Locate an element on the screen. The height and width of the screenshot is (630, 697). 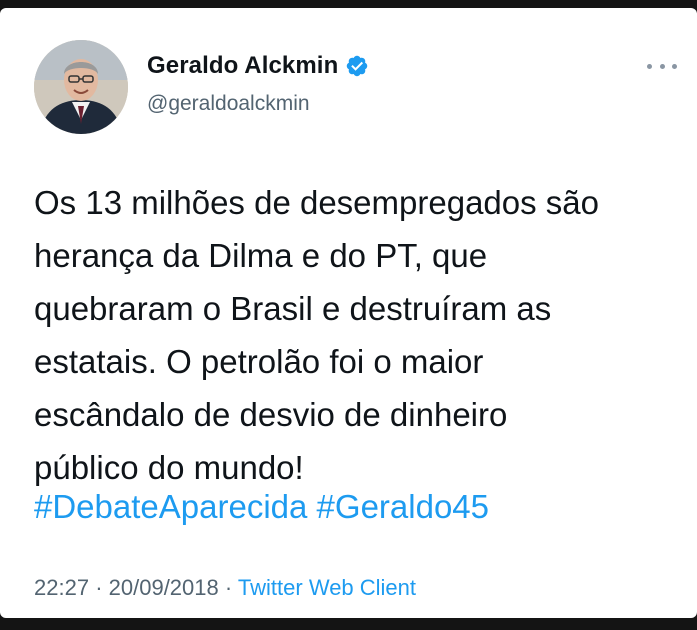
hashtags: #DebateAparecida #Geraldo45 is located at coordinates (261, 506).